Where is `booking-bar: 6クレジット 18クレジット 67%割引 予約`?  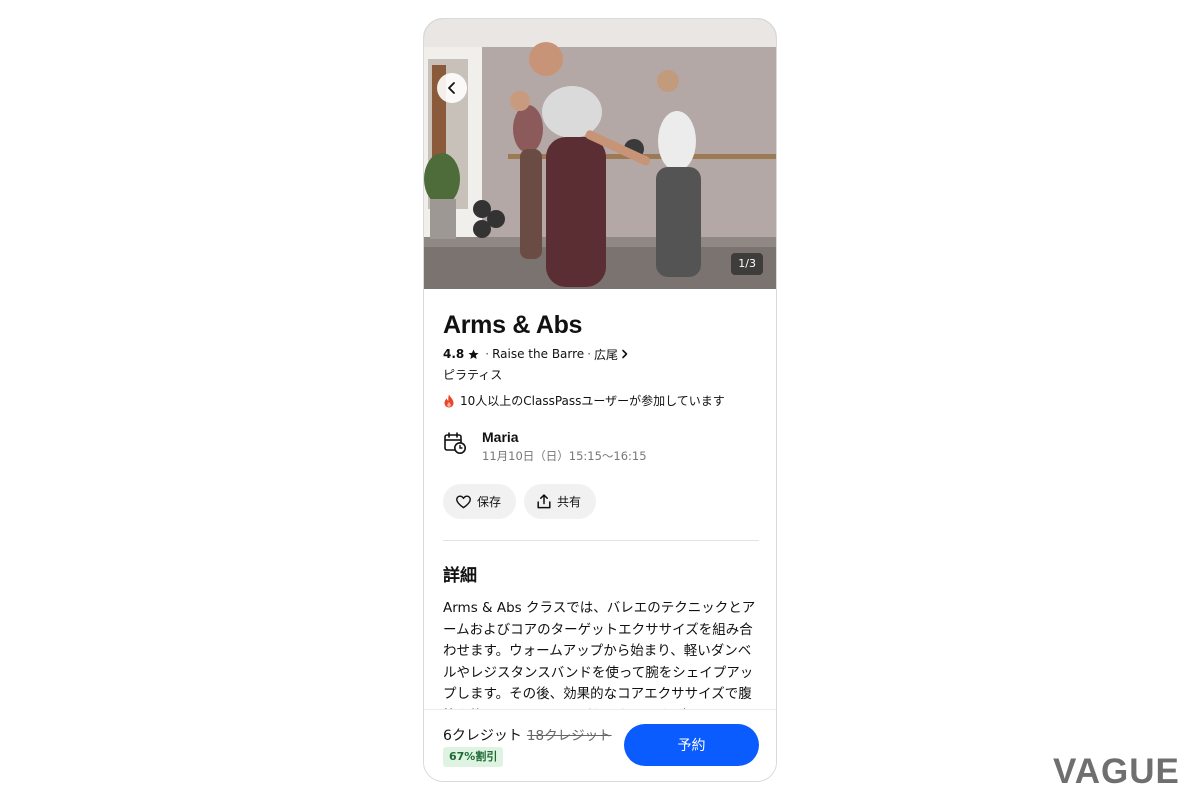
booking-bar: 6クレジット 18クレジット 67%割引 予約 is located at coordinates (600, 745).